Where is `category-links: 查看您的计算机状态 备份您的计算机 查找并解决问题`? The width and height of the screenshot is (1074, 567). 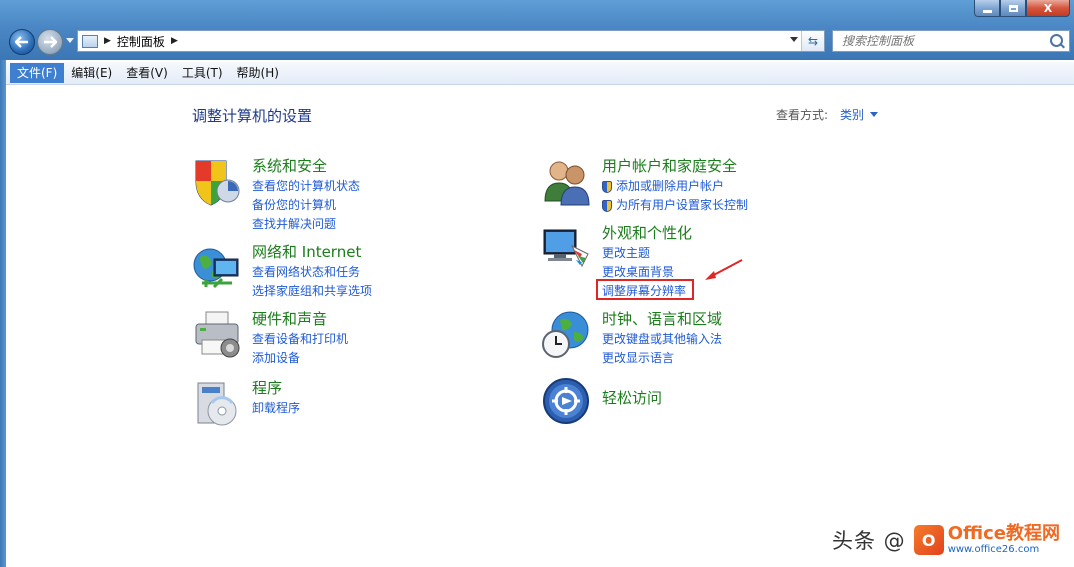
category-links: 查看您的计算机状态 备份您的计算机 查找并解决问题 is located at coordinates (306, 205).